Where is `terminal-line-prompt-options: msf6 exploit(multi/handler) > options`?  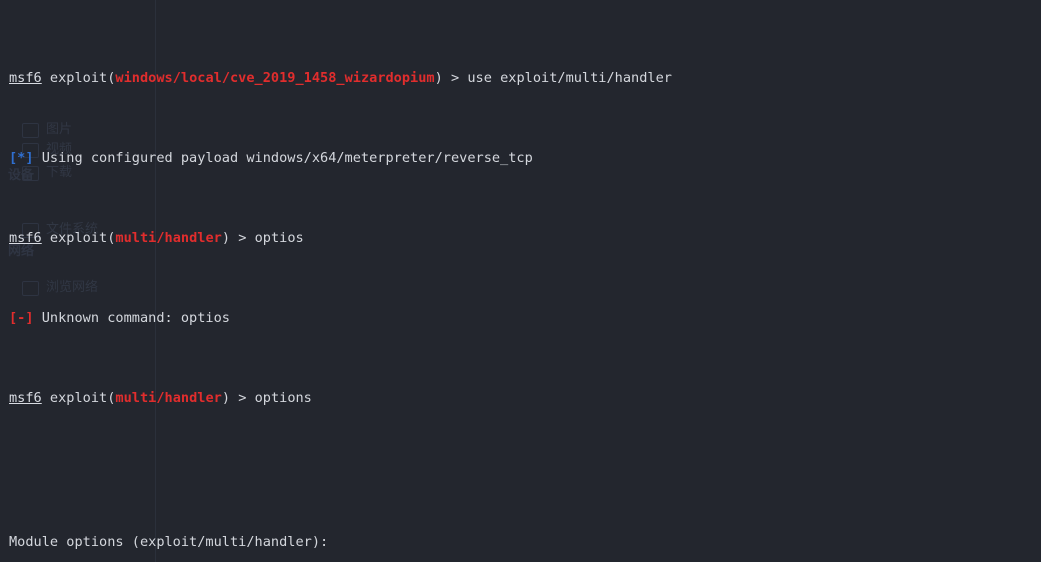 terminal-line-prompt-options: msf6 exploit(multi/handler) > options is located at coordinates (525, 398).